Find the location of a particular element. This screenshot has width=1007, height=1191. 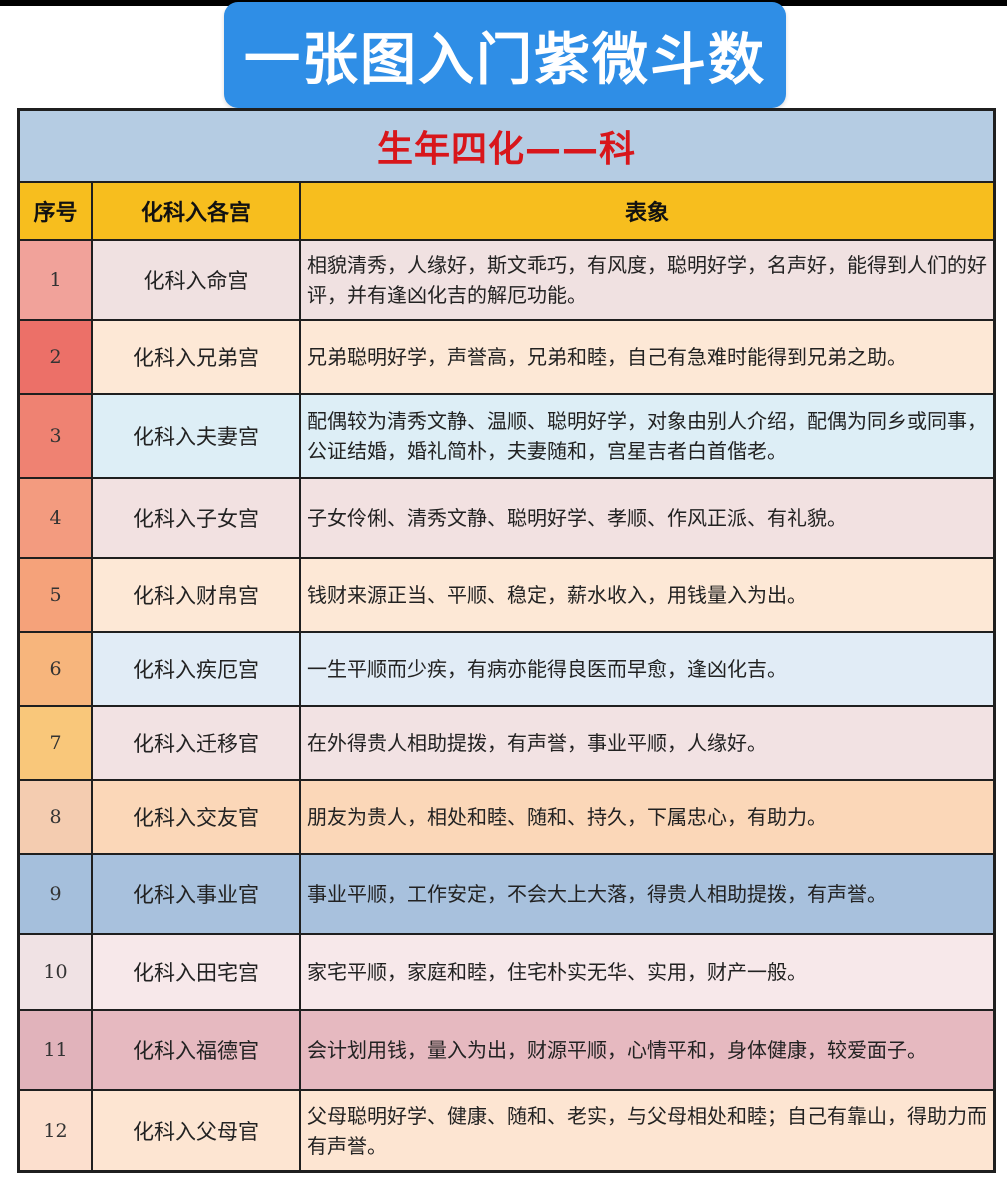

row-palace: 化科入交友官 is located at coordinates (196, 817).